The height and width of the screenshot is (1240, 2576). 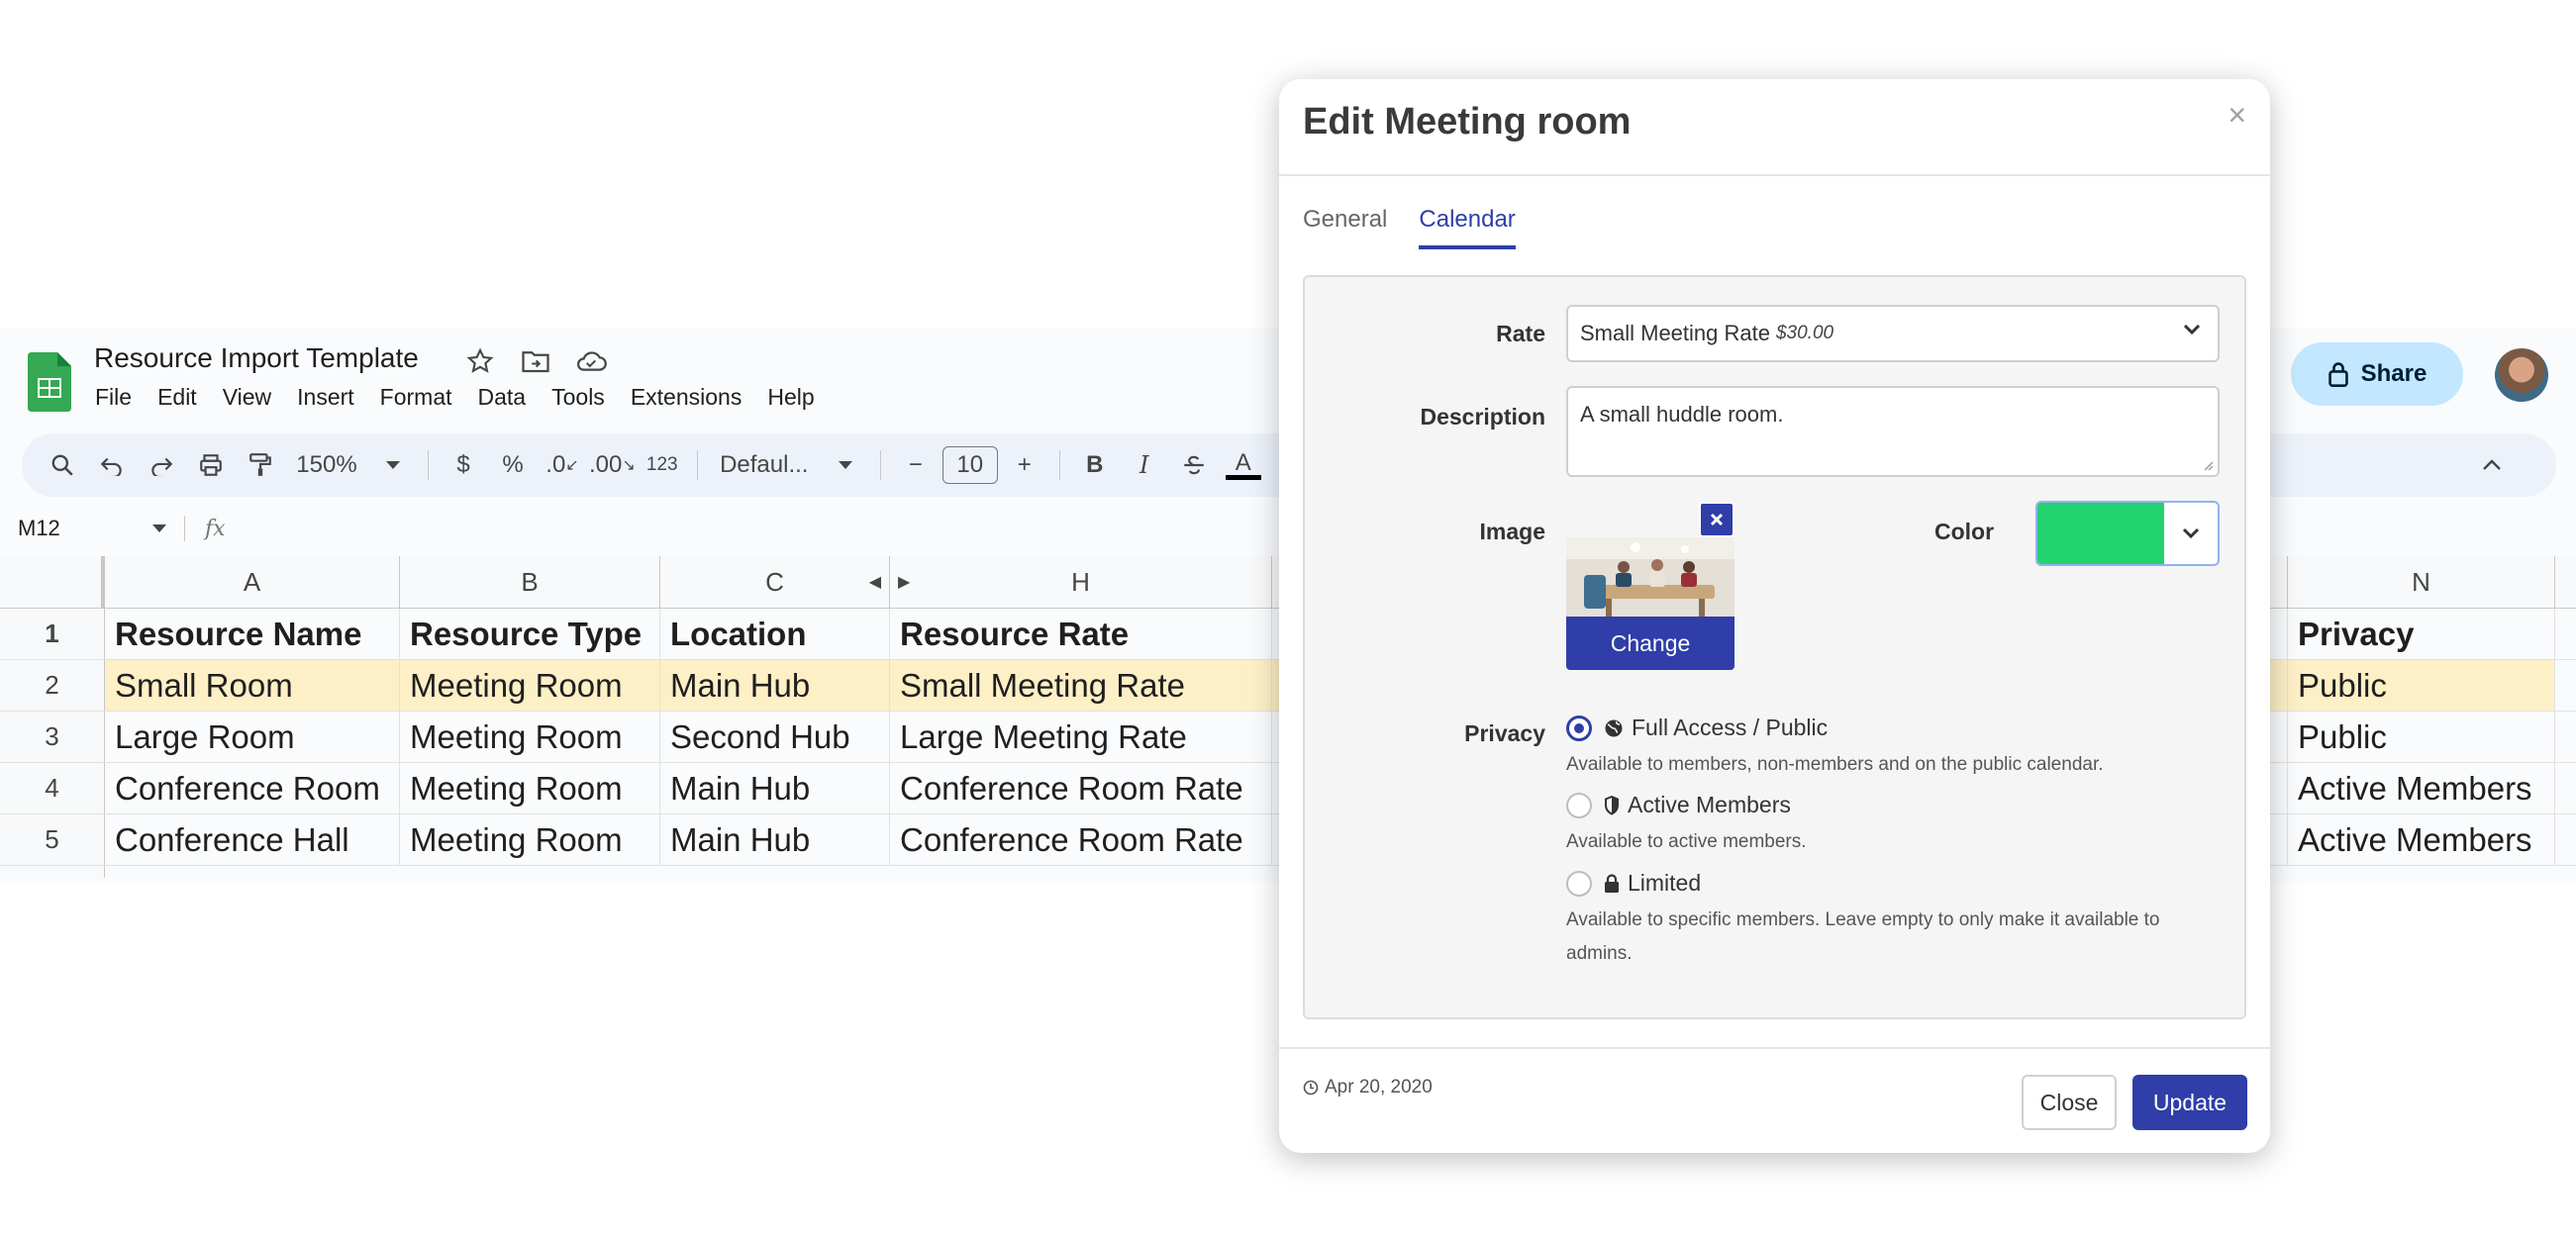 What do you see at coordinates (1081, 685) in the screenshot?
I see `cell: Small Meeting Rate` at bounding box center [1081, 685].